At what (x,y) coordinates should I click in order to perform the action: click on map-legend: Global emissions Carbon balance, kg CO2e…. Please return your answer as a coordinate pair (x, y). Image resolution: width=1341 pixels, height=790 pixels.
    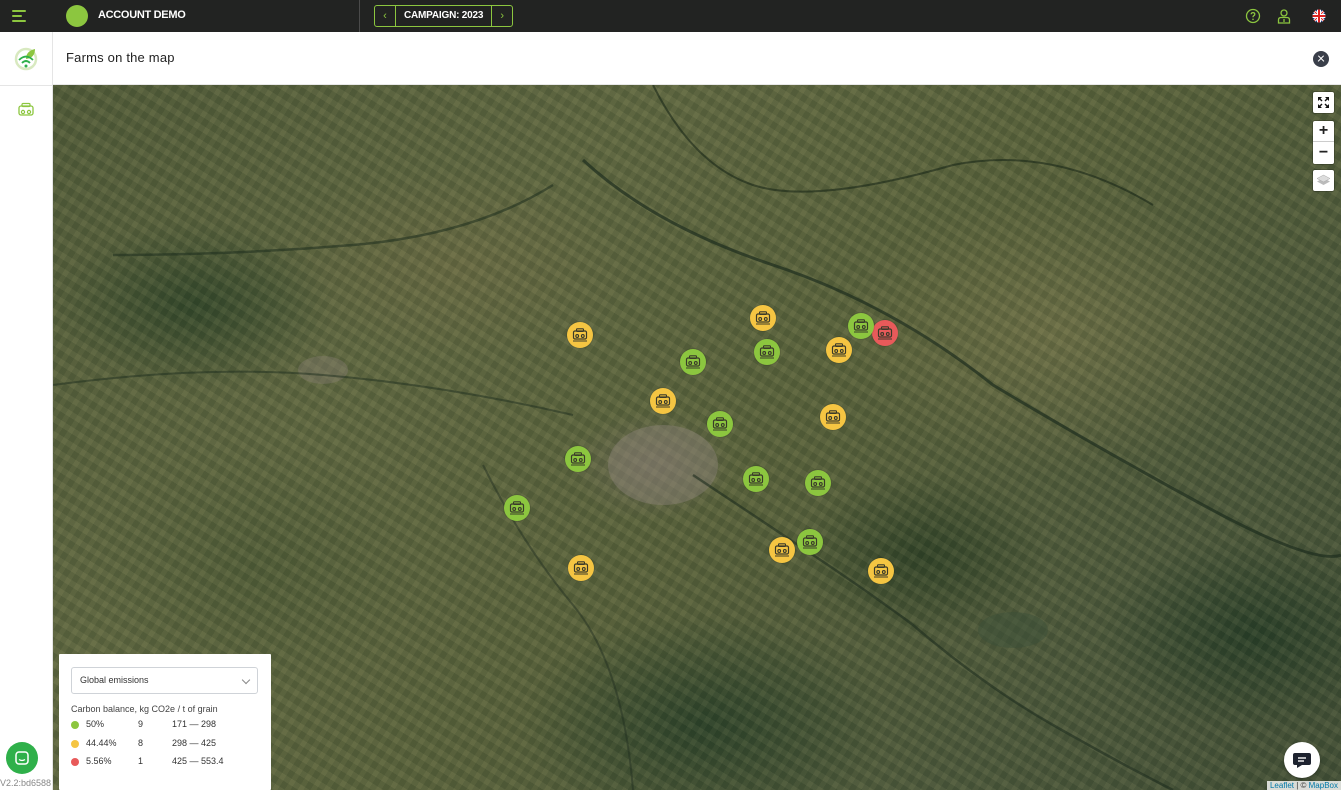
    Looking at the image, I should click on (165, 722).